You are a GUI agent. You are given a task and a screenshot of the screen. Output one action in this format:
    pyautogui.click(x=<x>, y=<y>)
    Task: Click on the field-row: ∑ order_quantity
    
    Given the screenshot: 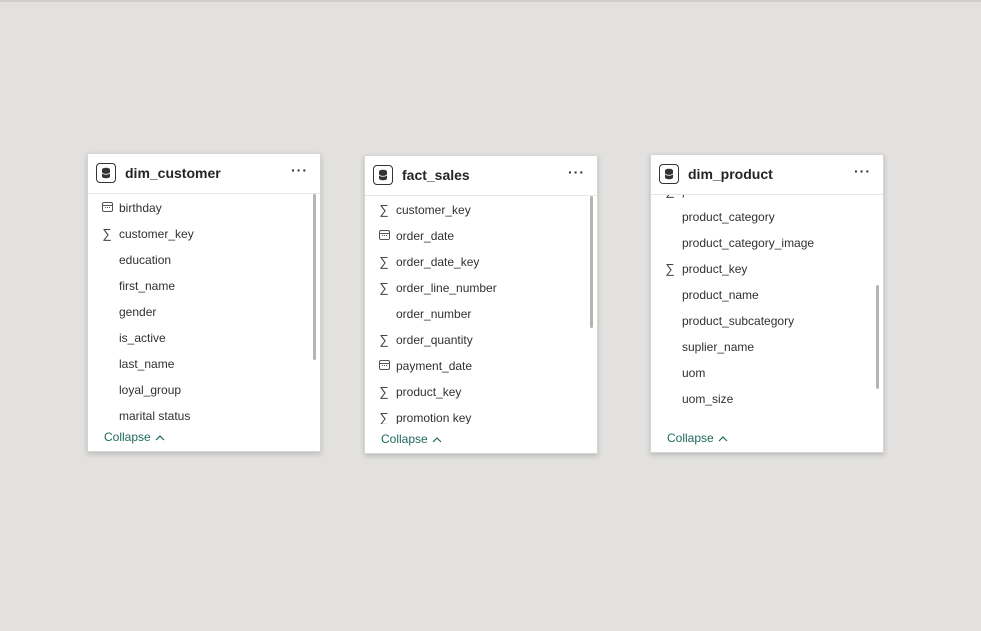 What is the action you would take?
    pyautogui.click(x=478, y=340)
    